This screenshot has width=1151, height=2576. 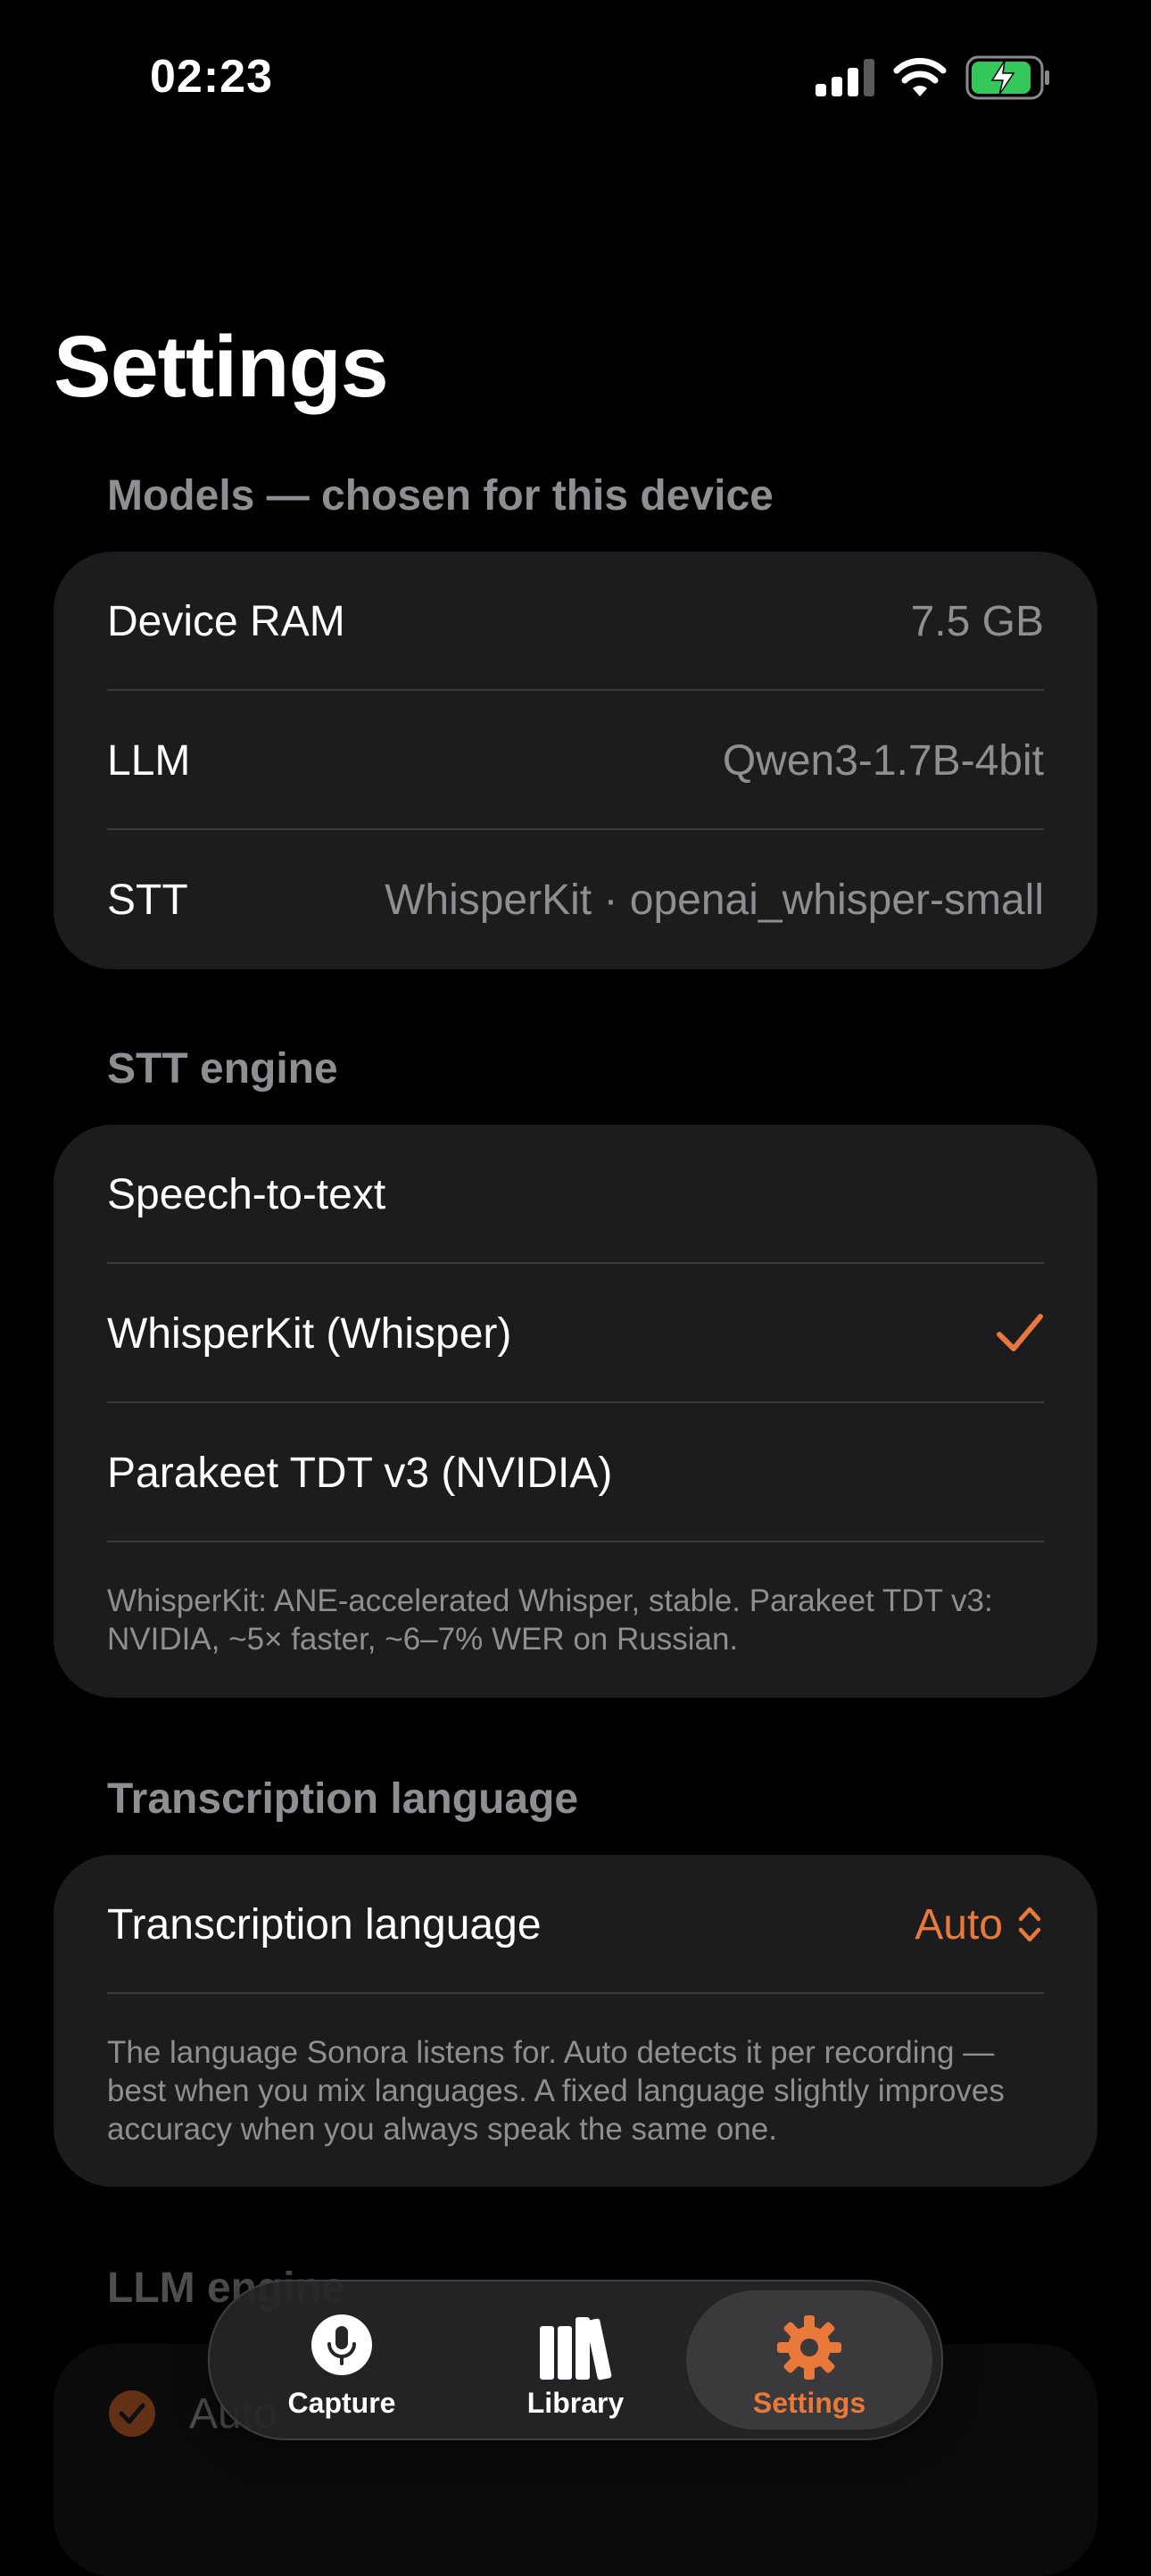 I want to click on language-selector: Auto, so click(x=979, y=1924).